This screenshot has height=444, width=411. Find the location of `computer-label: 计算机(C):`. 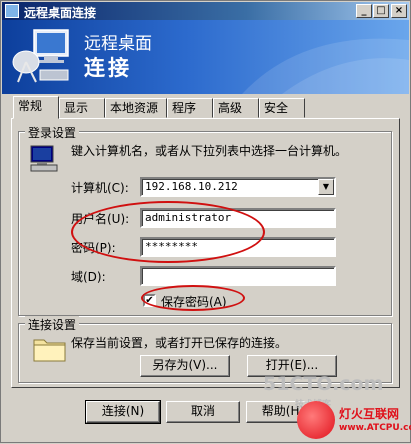

computer-label: 计算机(C): is located at coordinates (100, 188).